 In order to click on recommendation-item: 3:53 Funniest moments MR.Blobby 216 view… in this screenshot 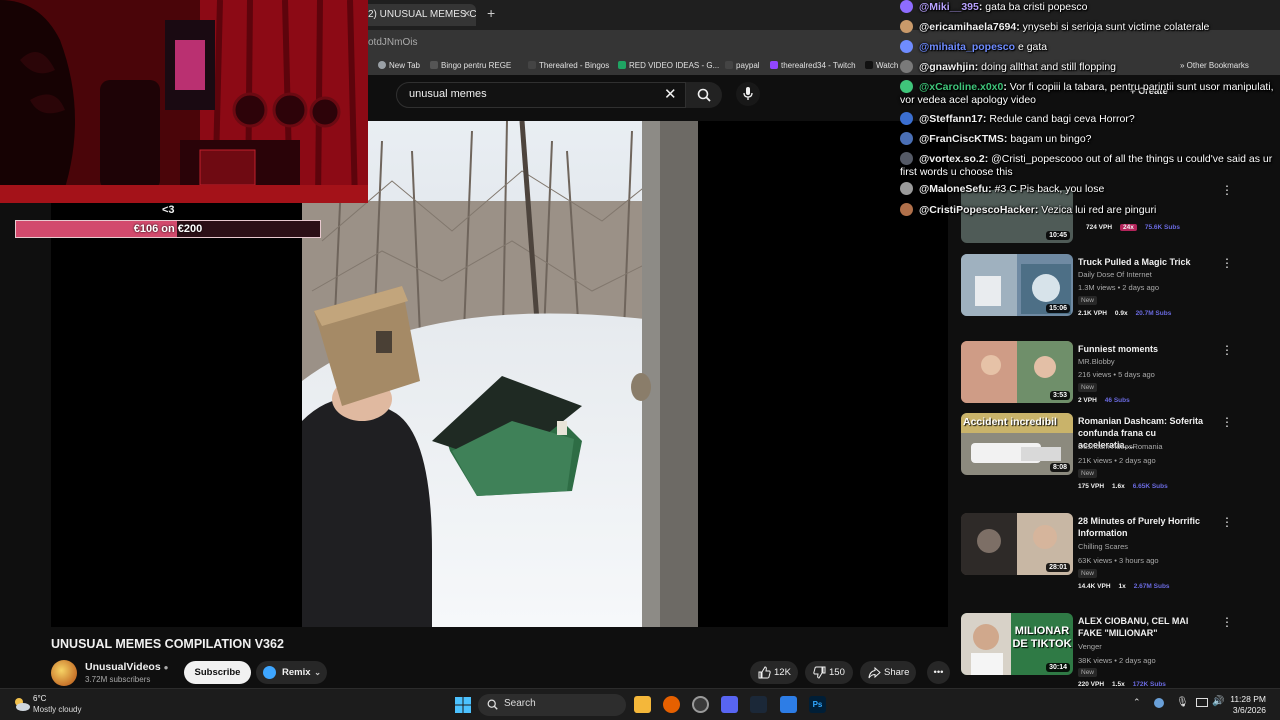, I will do `click(1111, 372)`.